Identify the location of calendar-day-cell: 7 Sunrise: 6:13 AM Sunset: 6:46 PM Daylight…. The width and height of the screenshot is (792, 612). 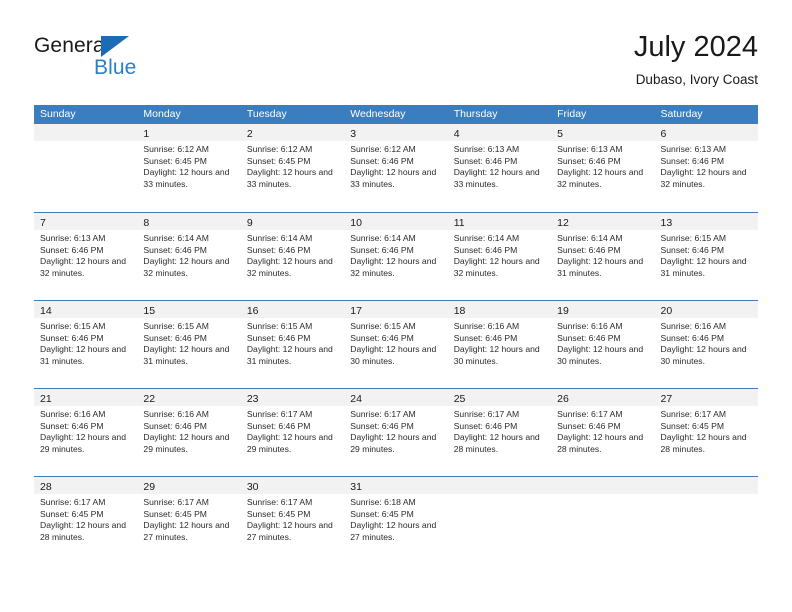
(86, 256).